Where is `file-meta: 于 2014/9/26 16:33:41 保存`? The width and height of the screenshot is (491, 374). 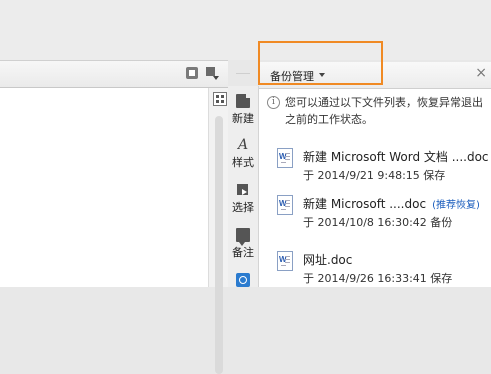 file-meta: 于 2014/9/26 16:33:41 保存 is located at coordinates (378, 278).